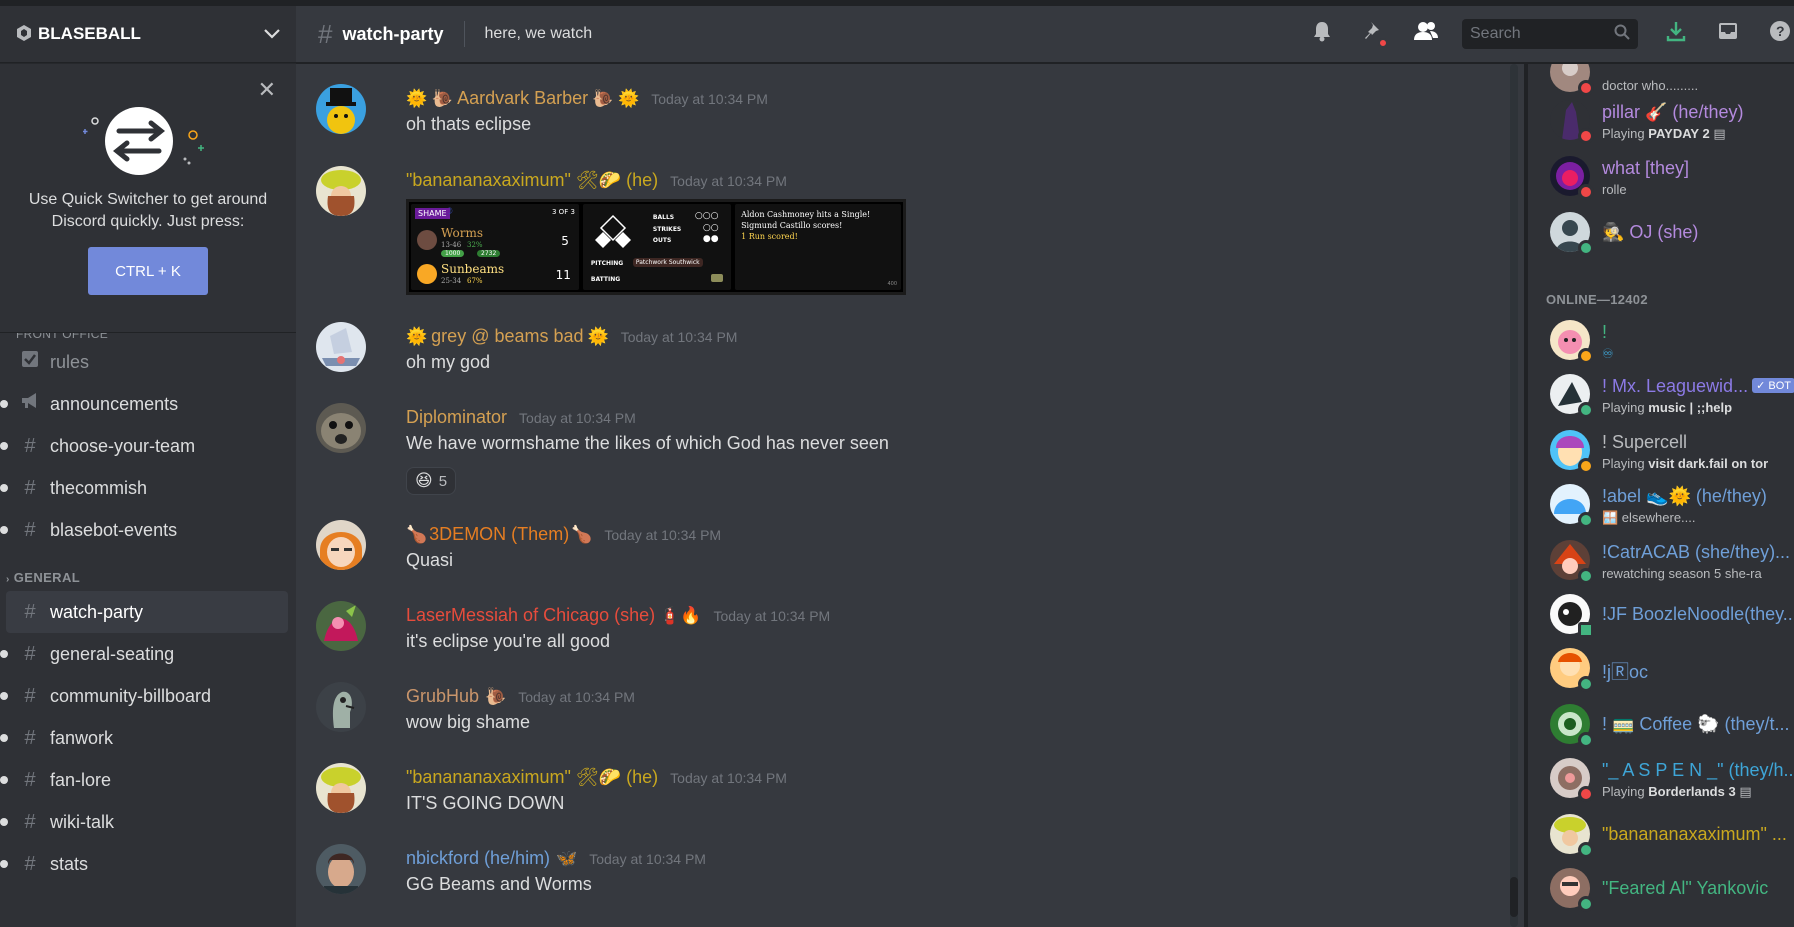 This screenshot has width=1794, height=927. Describe the element at coordinates (1514, 897) in the screenshot. I see `scrollbar-thumb` at that location.